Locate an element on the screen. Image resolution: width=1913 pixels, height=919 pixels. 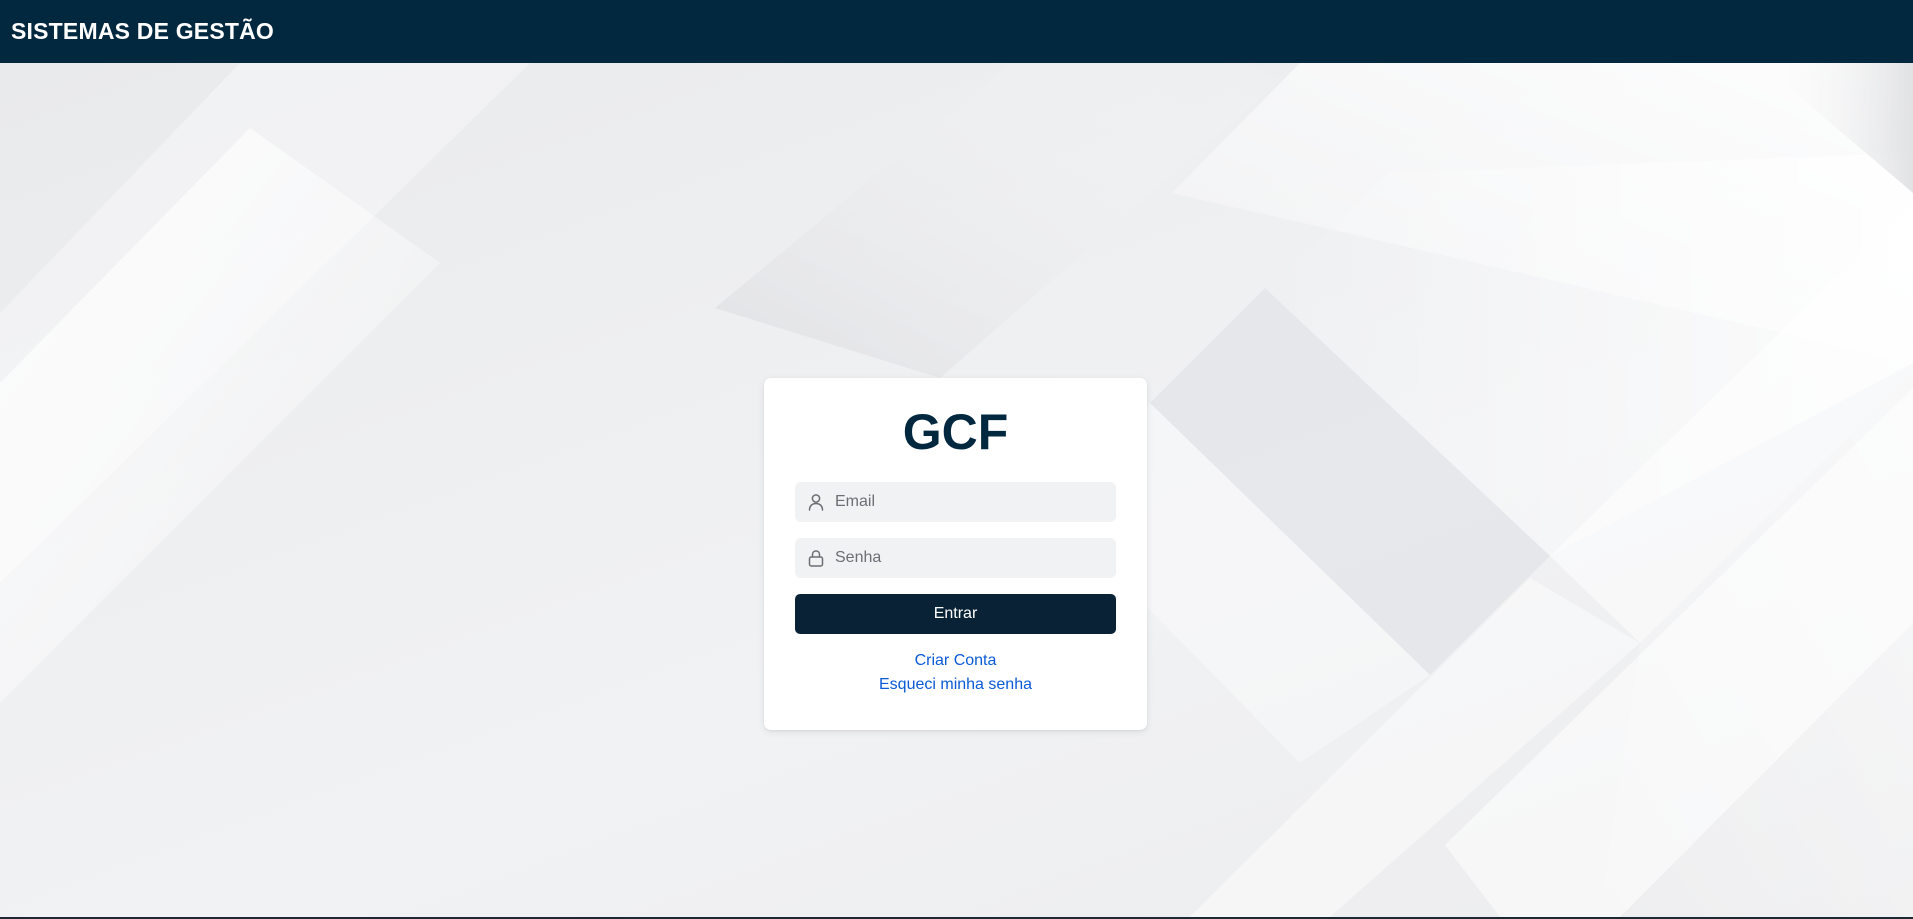
password-input is located at coordinates (970, 558).